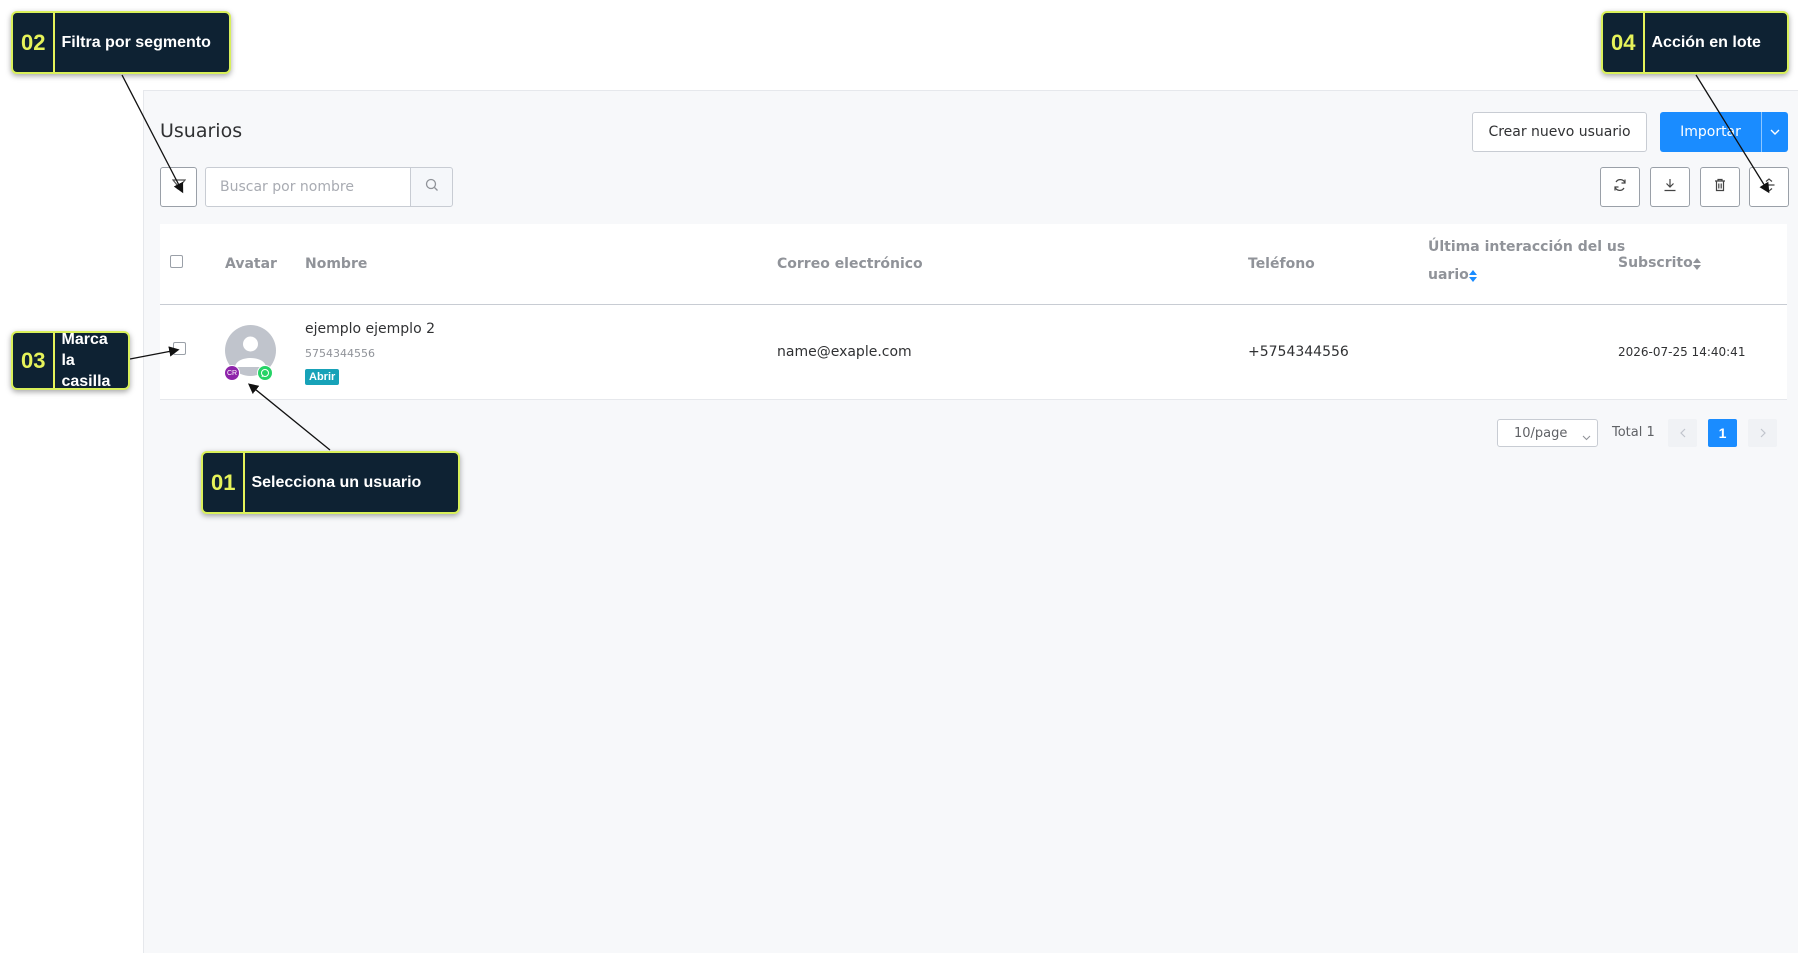  Describe the element at coordinates (84, 339) in the screenshot. I see `callout-03-line1: Marca` at that location.